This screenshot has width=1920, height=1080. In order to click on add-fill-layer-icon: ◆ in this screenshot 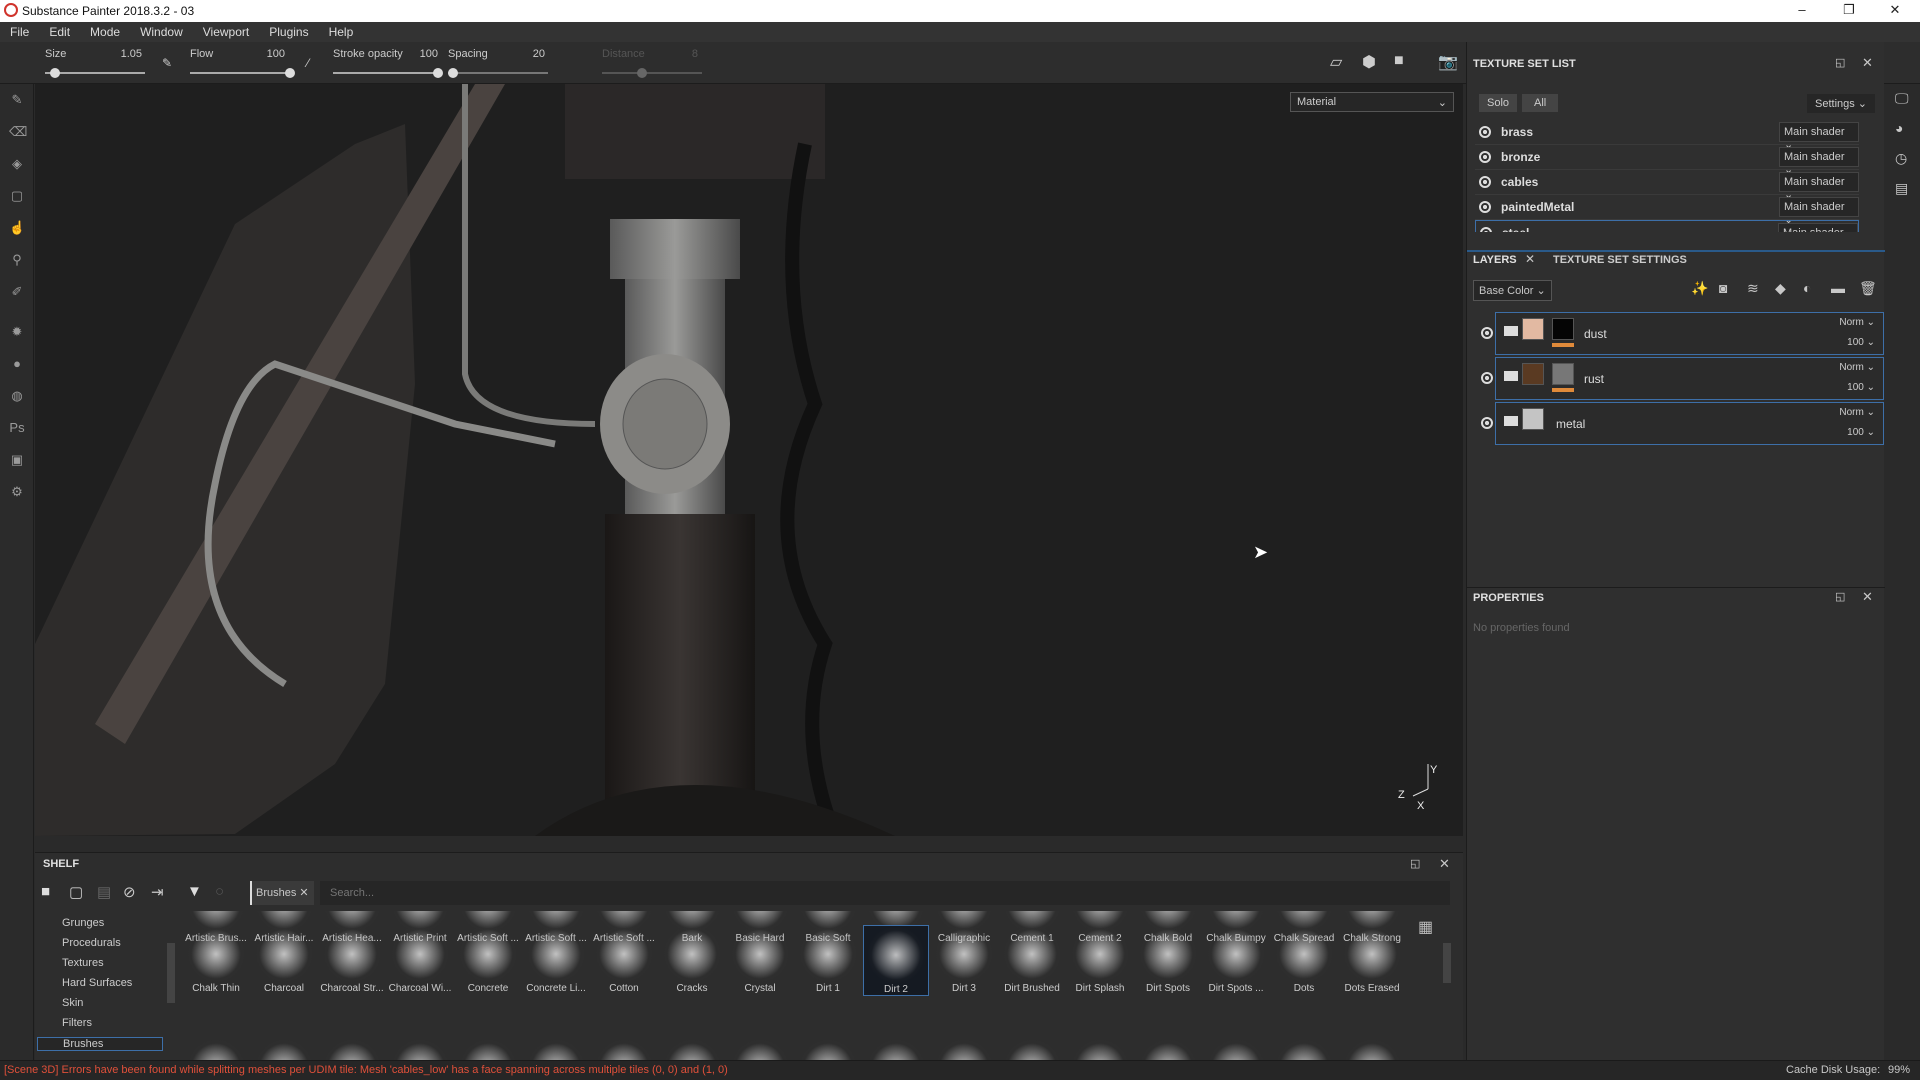, I will do `click(1780, 288)`.